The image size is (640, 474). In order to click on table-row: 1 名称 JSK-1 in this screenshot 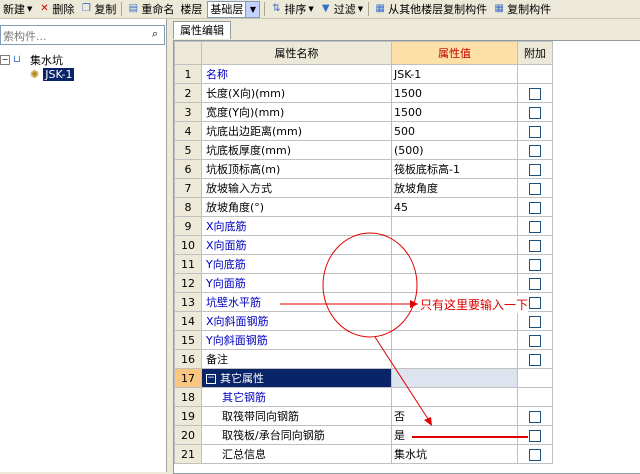, I will do `click(363, 74)`.